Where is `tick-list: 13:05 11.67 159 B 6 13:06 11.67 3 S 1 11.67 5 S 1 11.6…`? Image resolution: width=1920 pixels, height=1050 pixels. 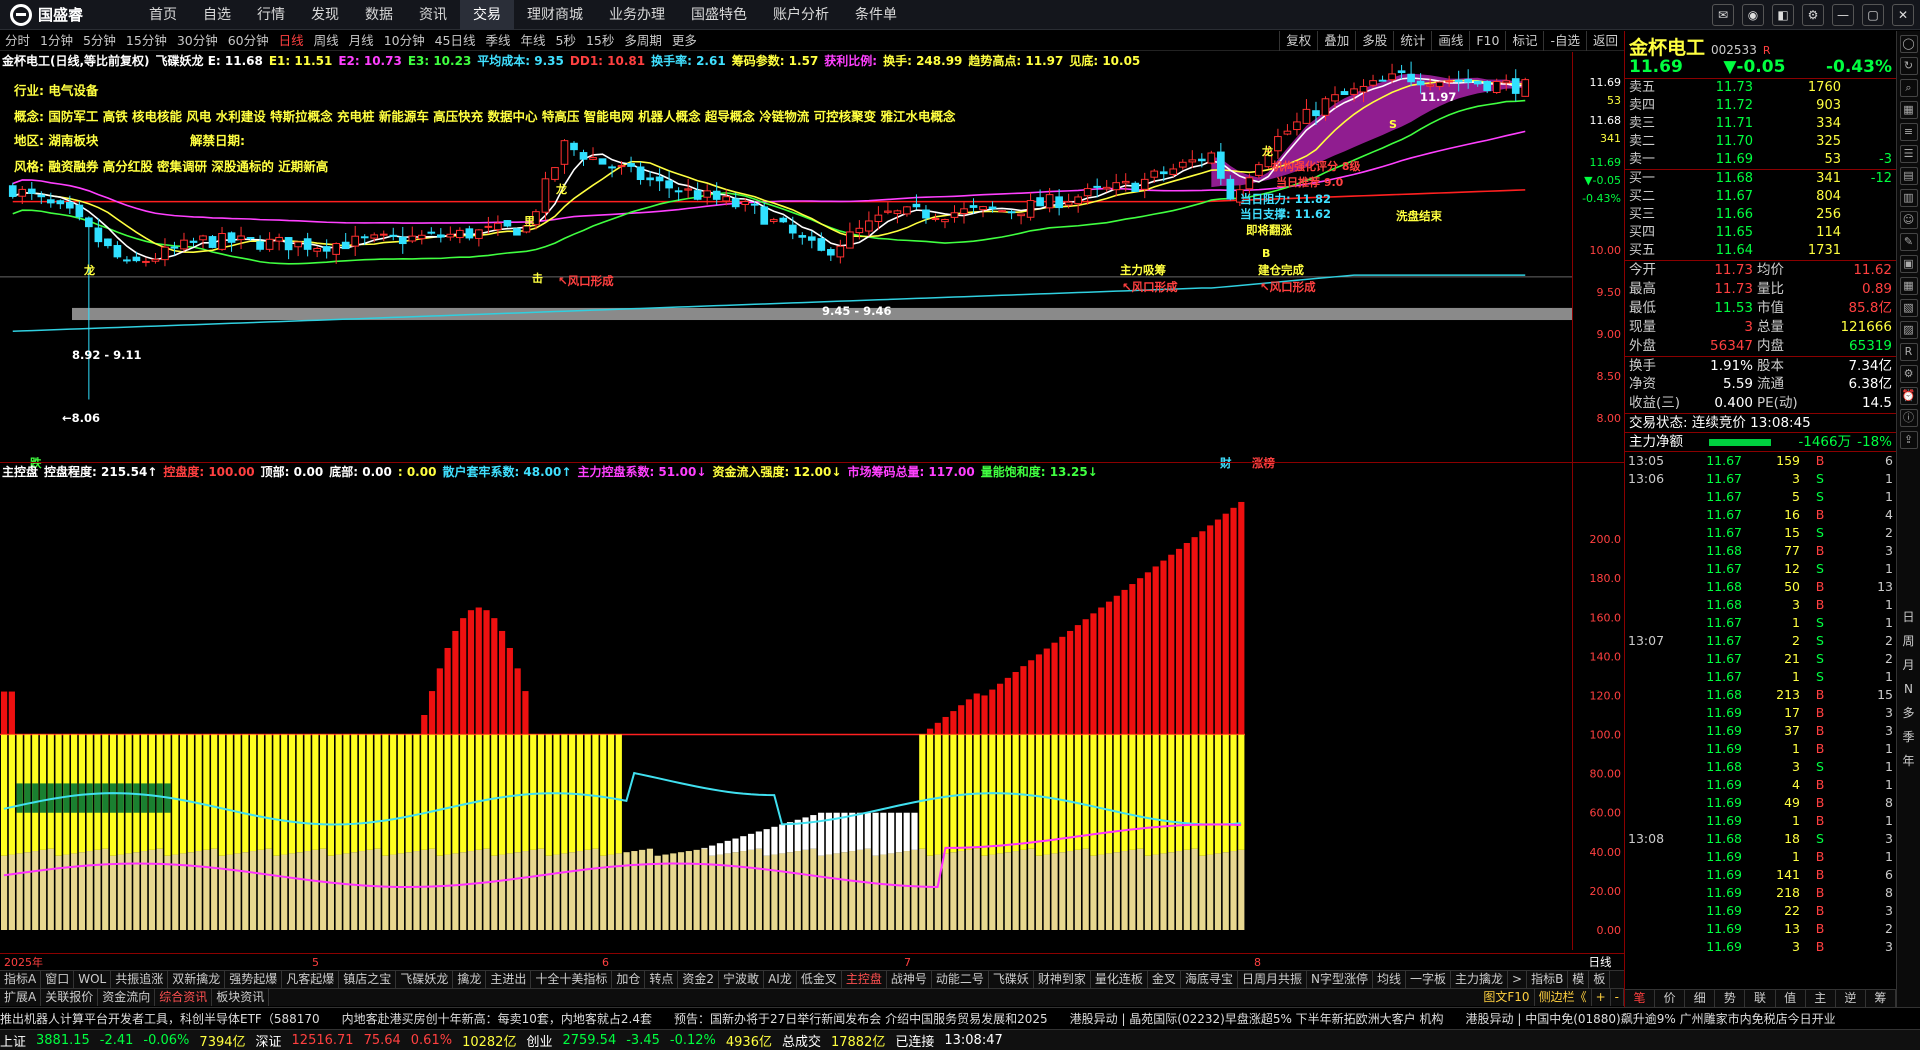
tick-list: 13:05 11.67 159 B 6 13:06 11.67 3 S 1 11.67 5 S 1 11.6… is located at coordinates (1760, 703).